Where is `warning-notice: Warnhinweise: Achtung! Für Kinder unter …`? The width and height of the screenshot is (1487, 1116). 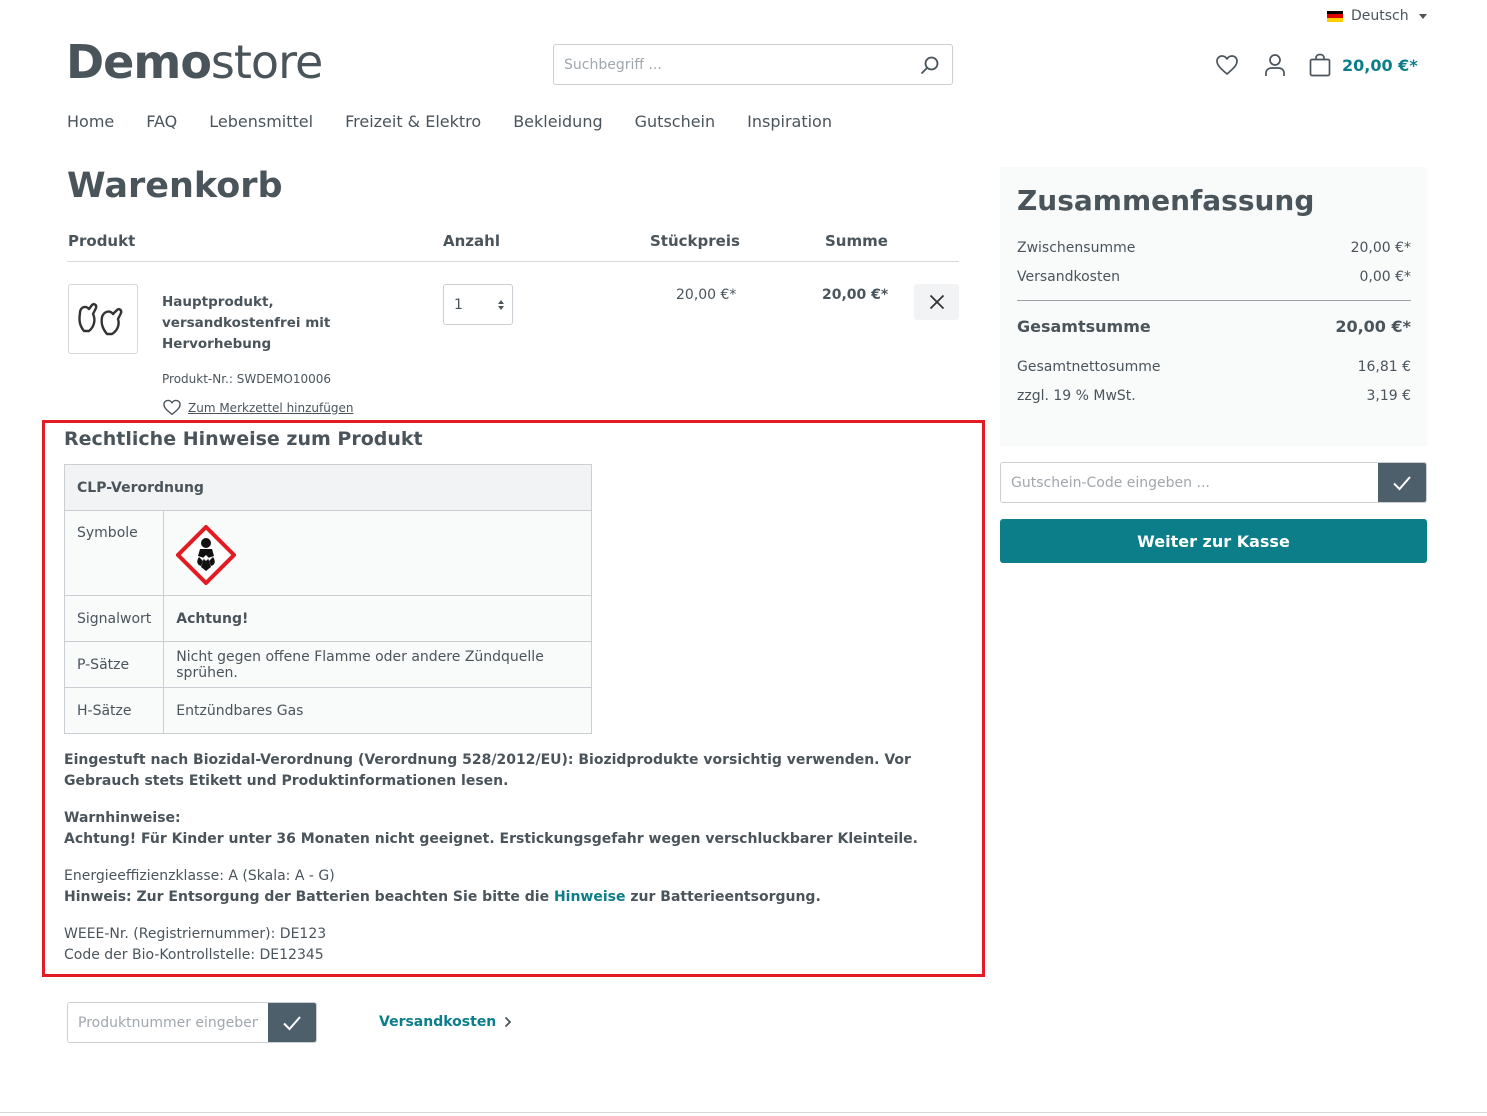 warning-notice: Warnhinweise: Achtung! Für Kinder unter … is located at coordinates (514, 829).